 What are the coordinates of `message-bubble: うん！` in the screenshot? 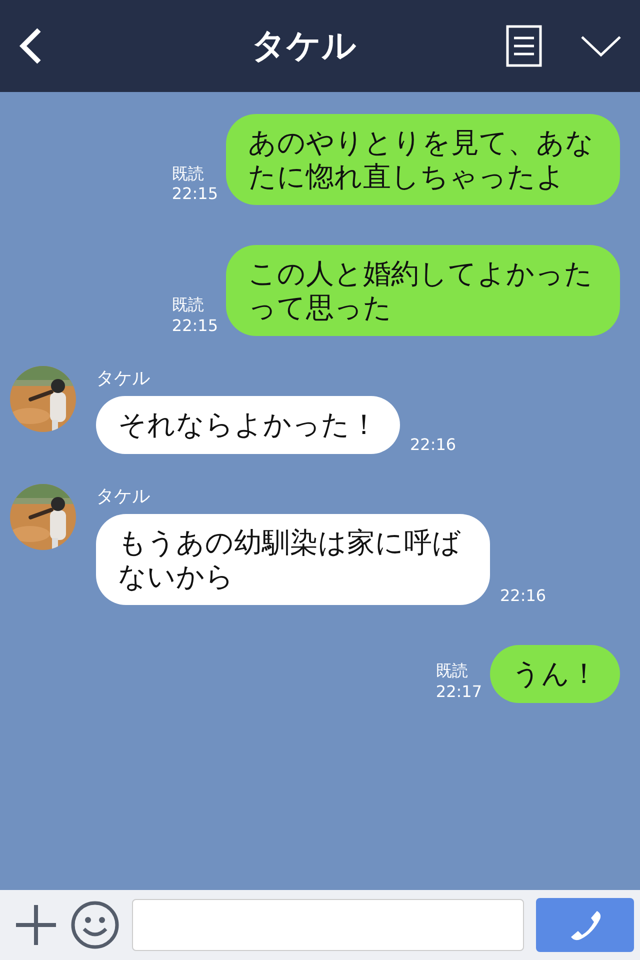 It's located at (555, 674).